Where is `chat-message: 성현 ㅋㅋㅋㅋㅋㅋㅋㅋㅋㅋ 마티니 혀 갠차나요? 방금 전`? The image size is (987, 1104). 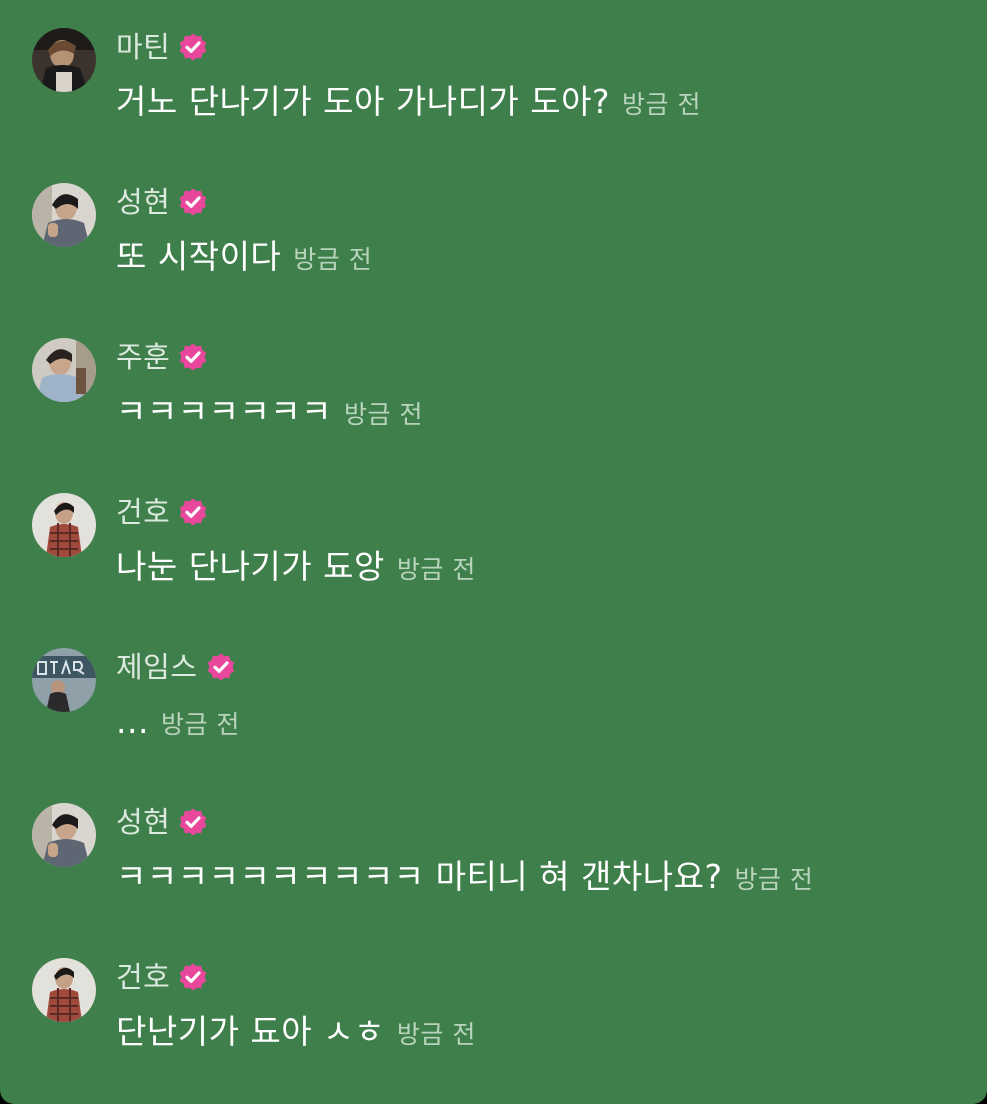 chat-message: 성현 ㅋㅋㅋㅋㅋㅋㅋㅋㅋㅋ 마티니 혀 갠차나요? 방금 전 is located at coordinates (497, 858).